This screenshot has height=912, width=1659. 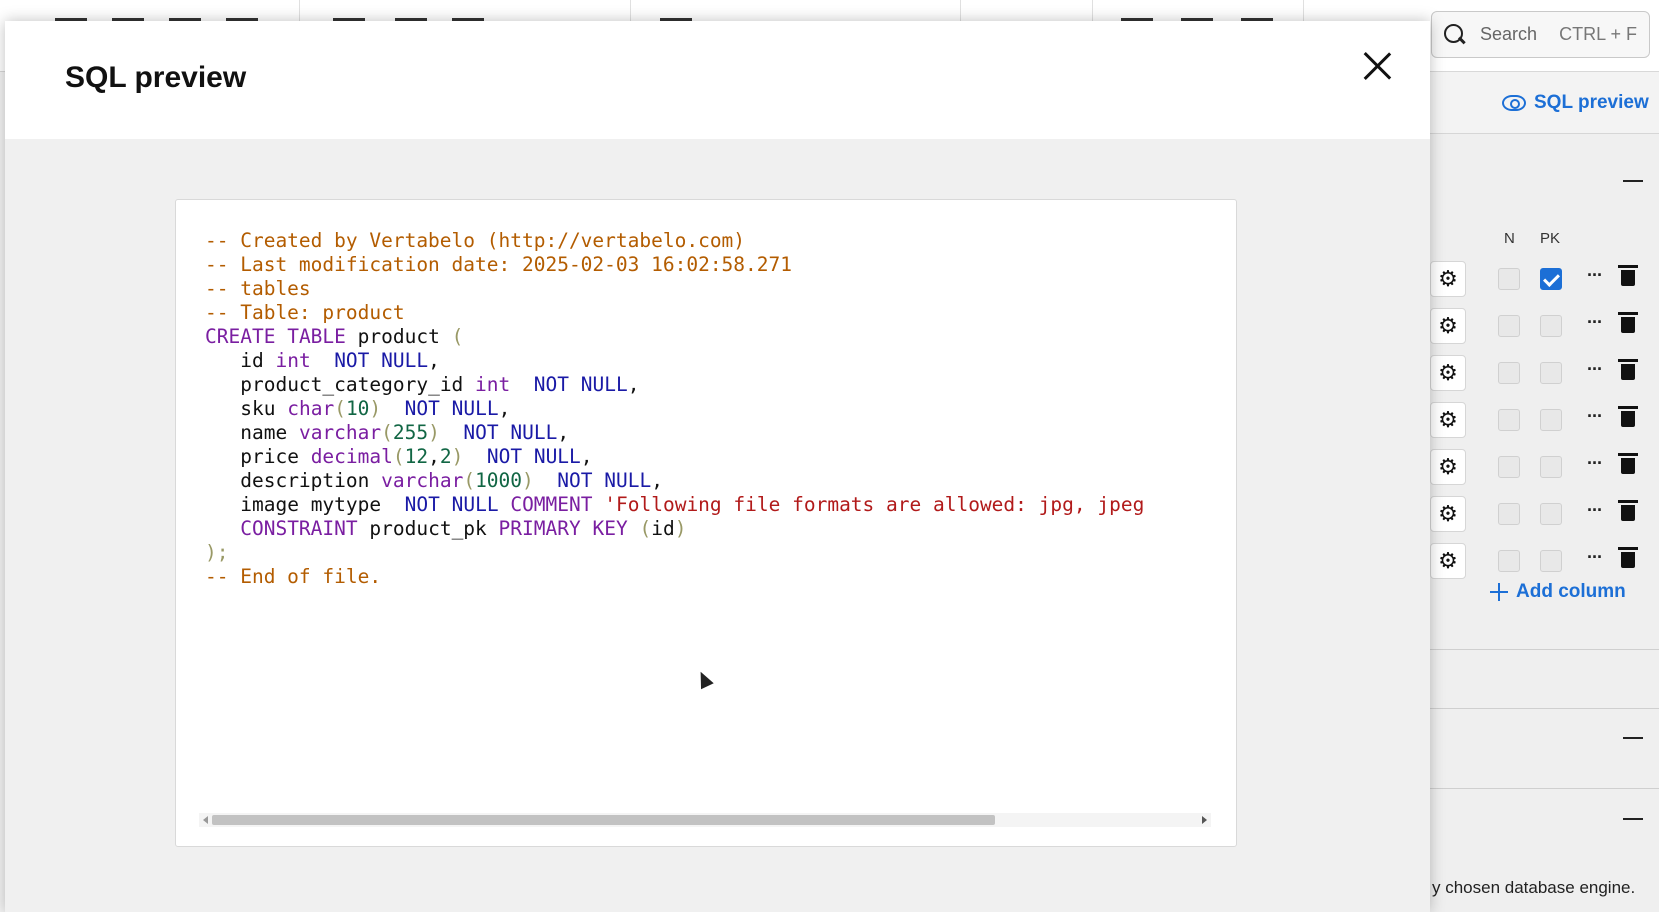 I want to click on sql-line: product_category_id int NOT NULL,, so click(x=440, y=384).